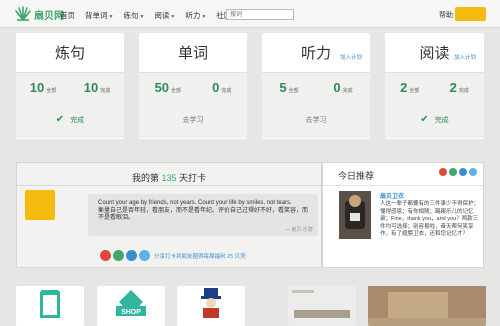 The width and height of the screenshot is (500, 326). What do you see at coordinates (427, 302) in the screenshot?
I see `banner-photo-icon` at bounding box center [427, 302].